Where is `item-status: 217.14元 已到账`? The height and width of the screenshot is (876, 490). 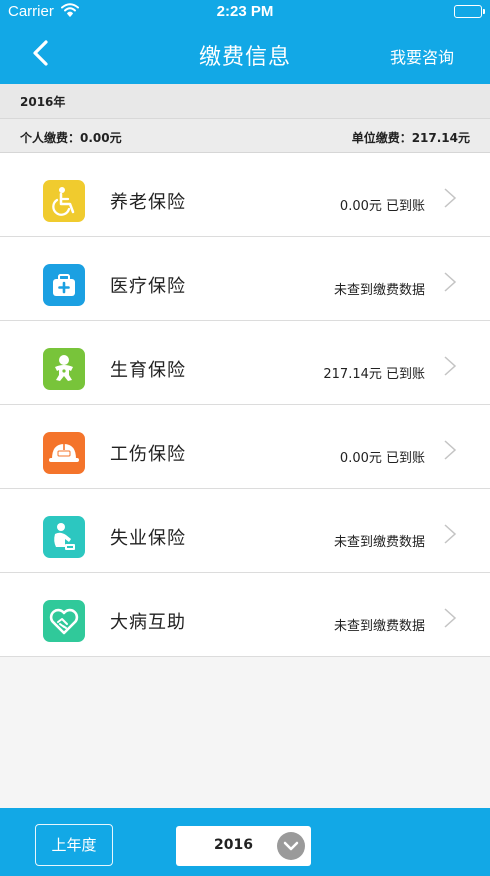
item-status: 217.14元 已到账 is located at coordinates (374, 374).